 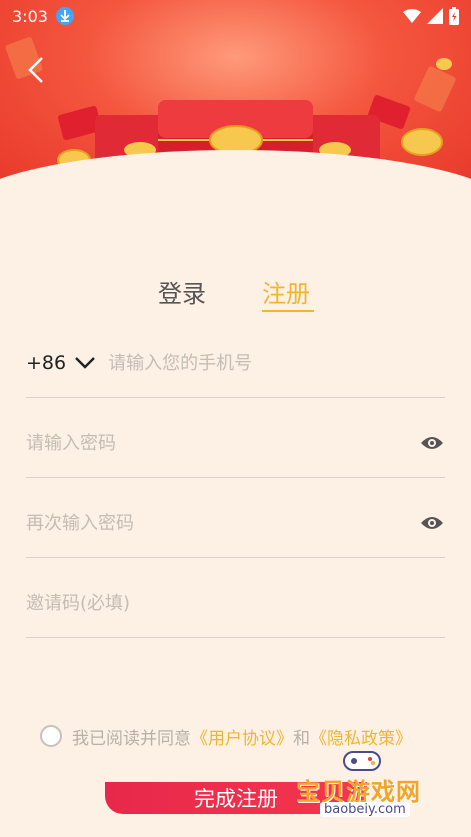 I want to click on confirm-password-field-row, so click(x=235, y=518).